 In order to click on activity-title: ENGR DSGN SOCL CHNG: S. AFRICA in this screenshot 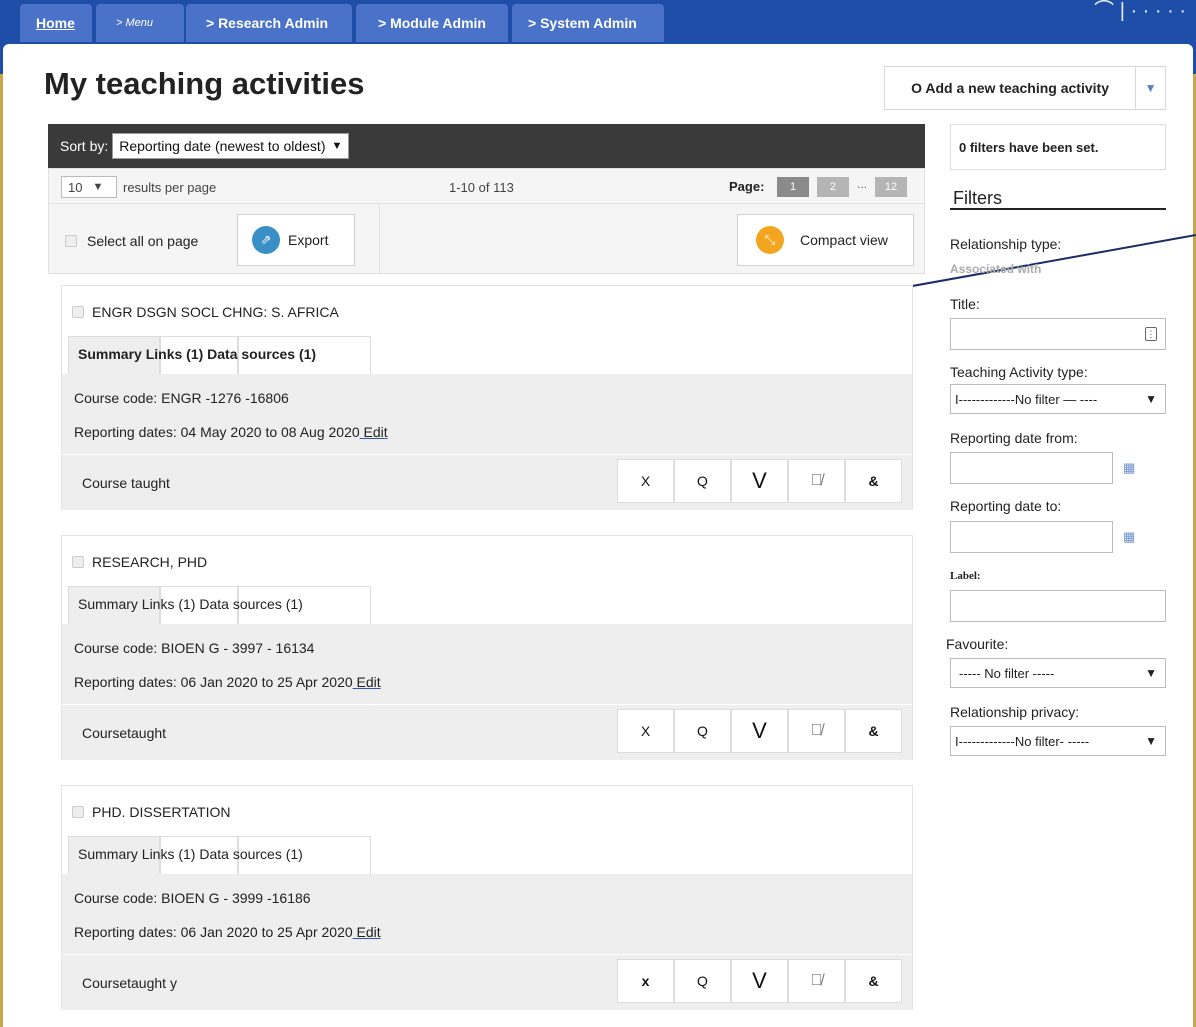, I will do `click(205, 312)`.